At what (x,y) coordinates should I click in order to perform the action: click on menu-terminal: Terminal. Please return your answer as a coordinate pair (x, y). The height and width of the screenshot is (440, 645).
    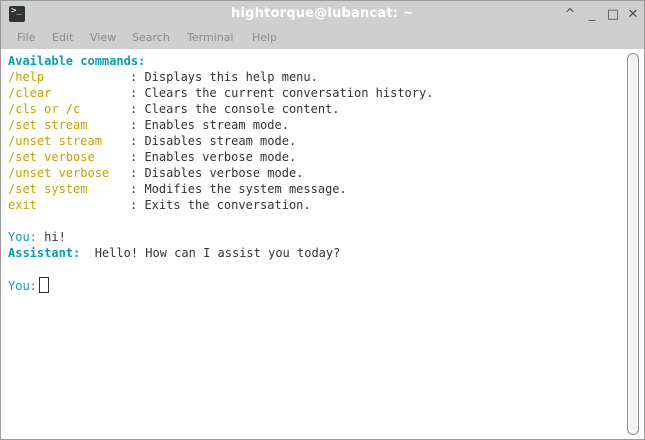
    Looking at the image, I should click on (210, 37).